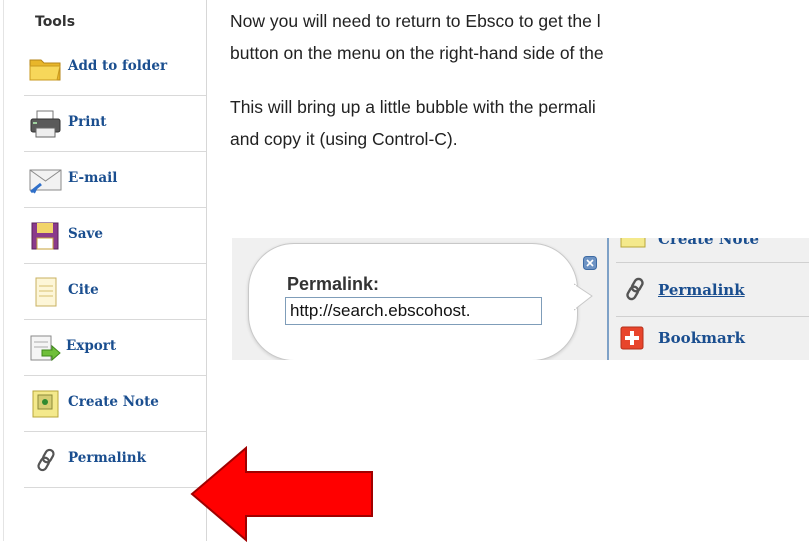 The image size is (809, 542). Describe the element at coordinates (46, 236) in the screenshot. I see `floppy-disk-icon` at that location.